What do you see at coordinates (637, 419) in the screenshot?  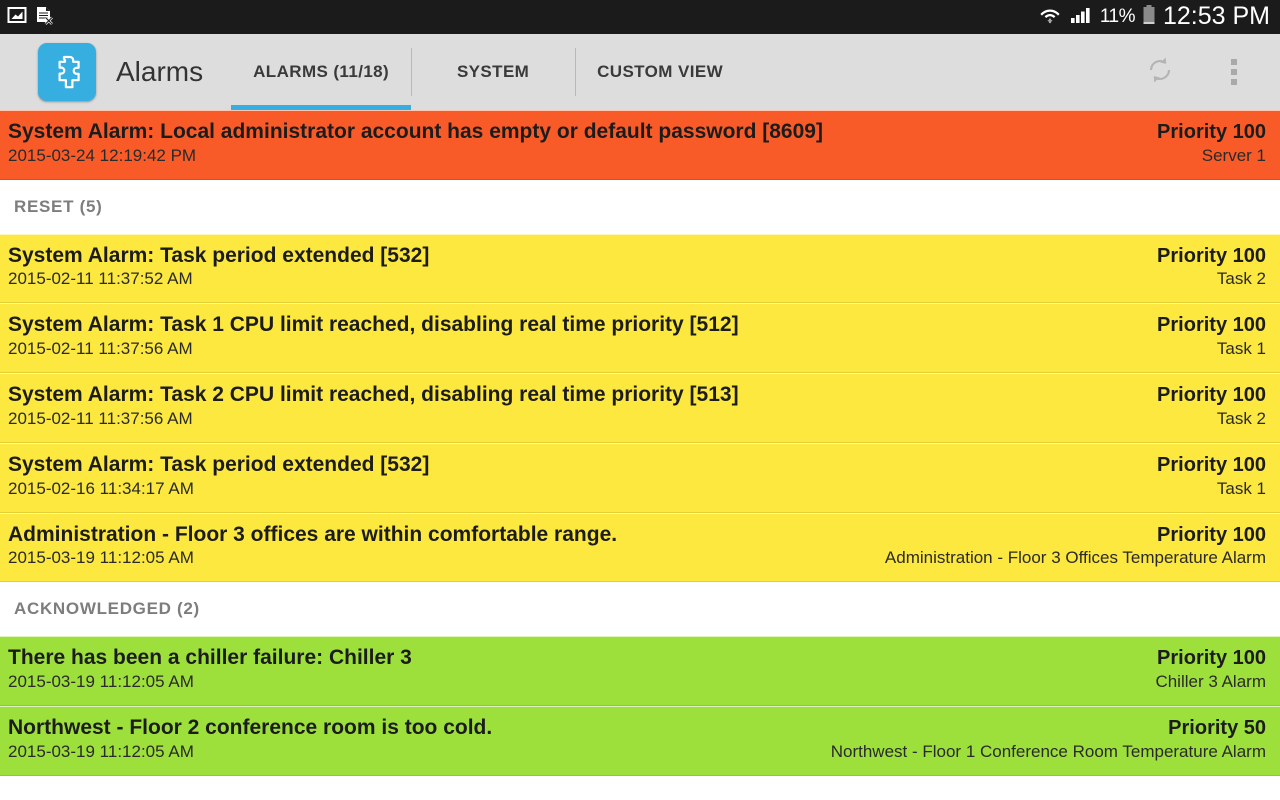 I see `alarm-row-secondary: 2015-02-11 11:37:56 AM Task 2` at bounding box center [637, 419].